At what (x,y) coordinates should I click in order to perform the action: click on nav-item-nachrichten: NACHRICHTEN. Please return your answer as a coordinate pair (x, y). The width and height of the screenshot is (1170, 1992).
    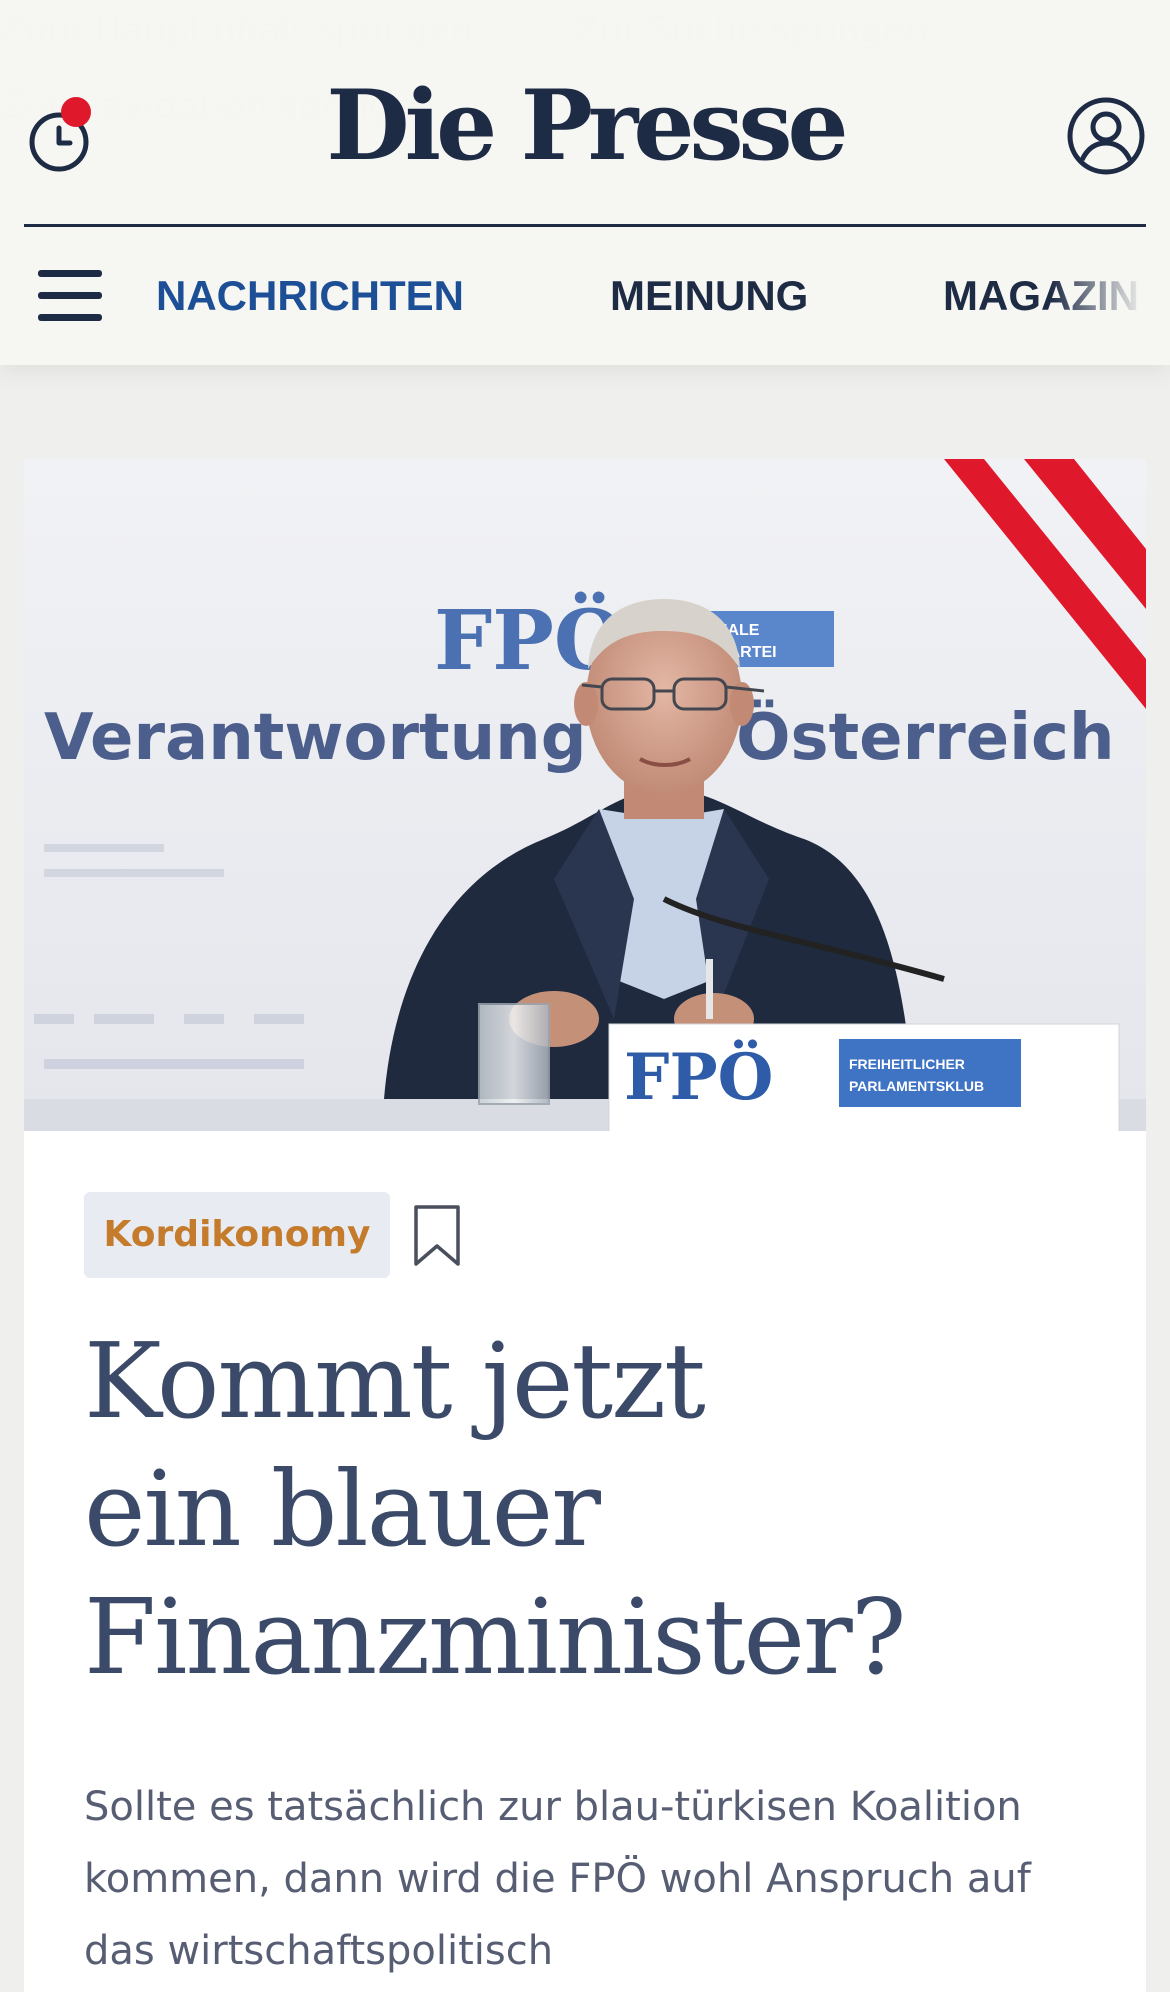
    Looking at the image, I should click on (310, 296).